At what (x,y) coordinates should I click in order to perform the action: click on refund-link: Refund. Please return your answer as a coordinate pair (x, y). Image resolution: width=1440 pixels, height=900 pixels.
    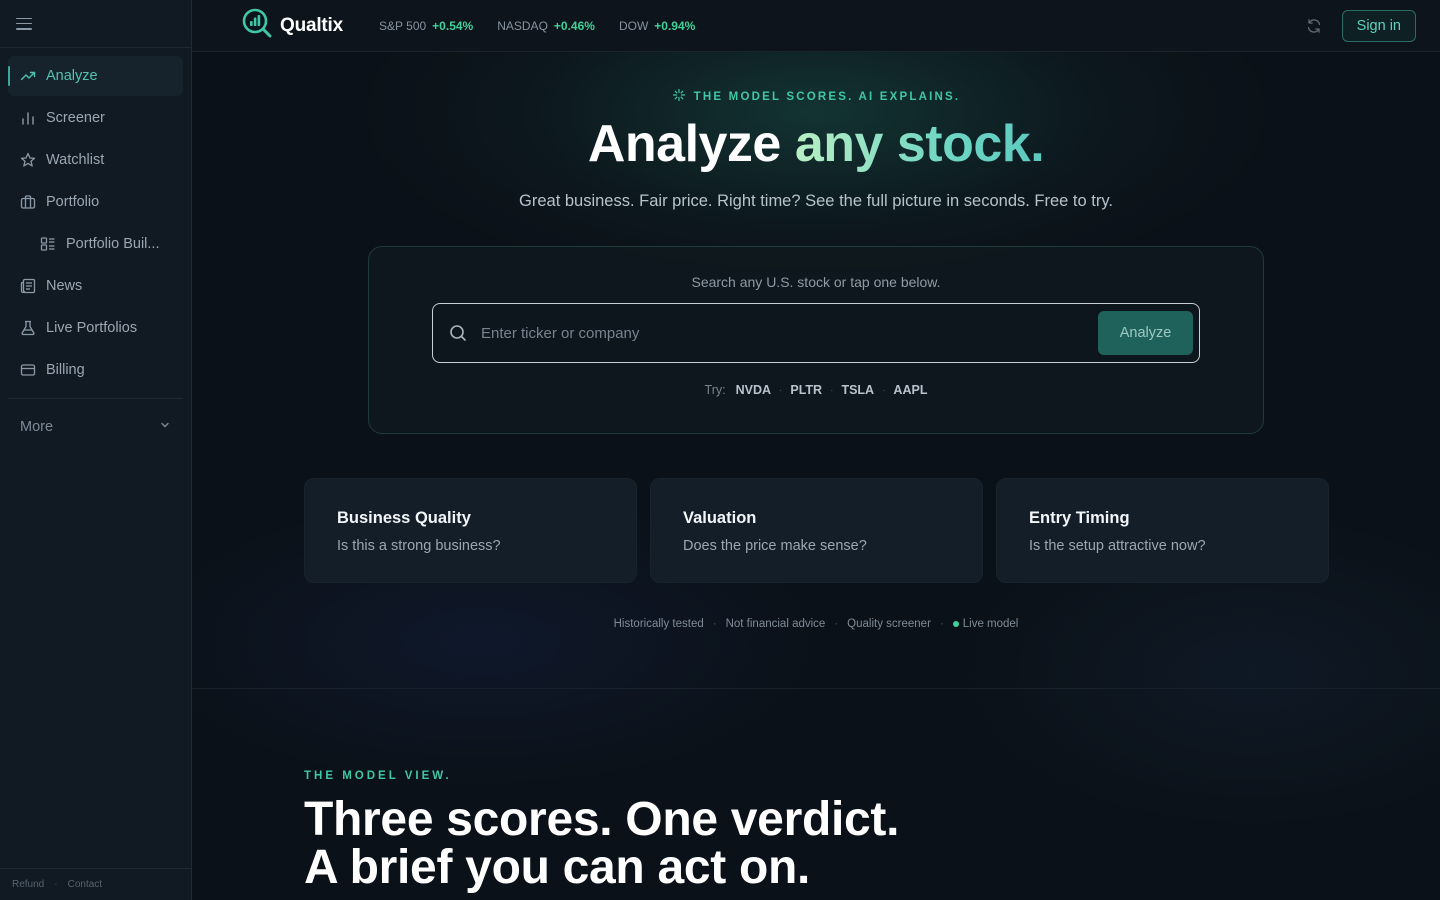
    Looking at the image, I should click on (28, 884).